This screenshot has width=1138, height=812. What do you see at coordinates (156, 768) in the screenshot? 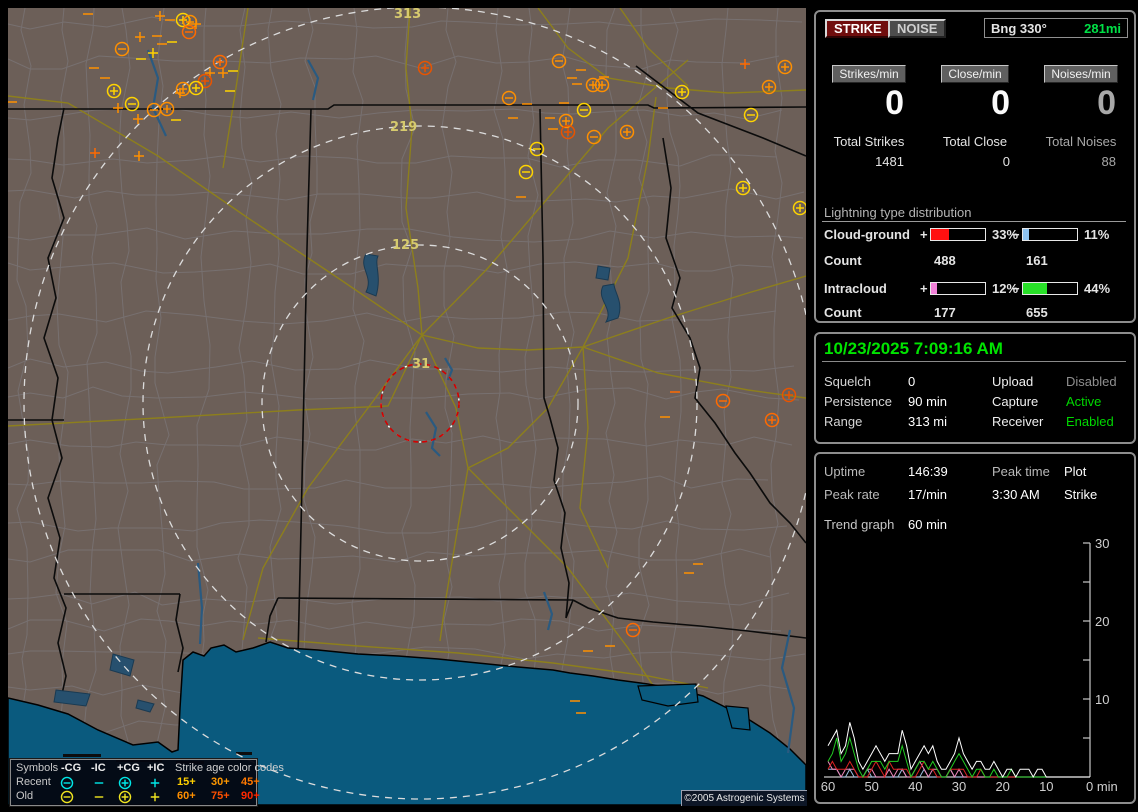
I see `legend-col-pos-ic: +IC` at bounding box center [156, 768].